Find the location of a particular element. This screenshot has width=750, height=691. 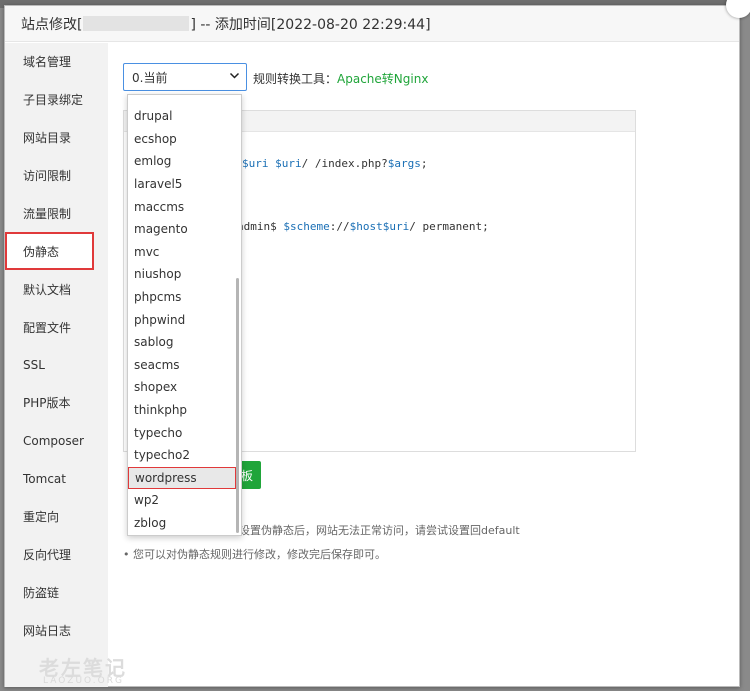

dropdown-option: drupal is located at coordinates (182, 116).